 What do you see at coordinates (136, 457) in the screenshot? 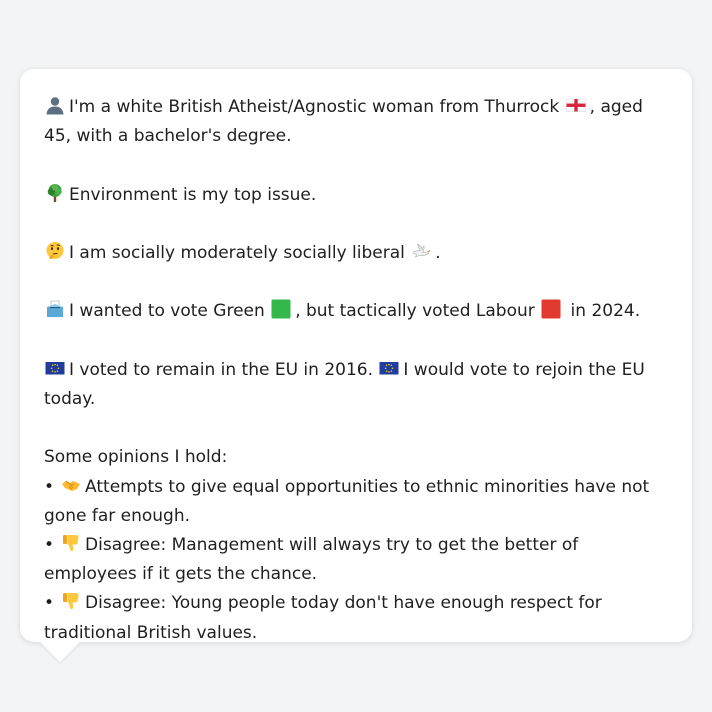
I see `opinions-heading: Some opinions I hold:` at bounding box center [136, 457].